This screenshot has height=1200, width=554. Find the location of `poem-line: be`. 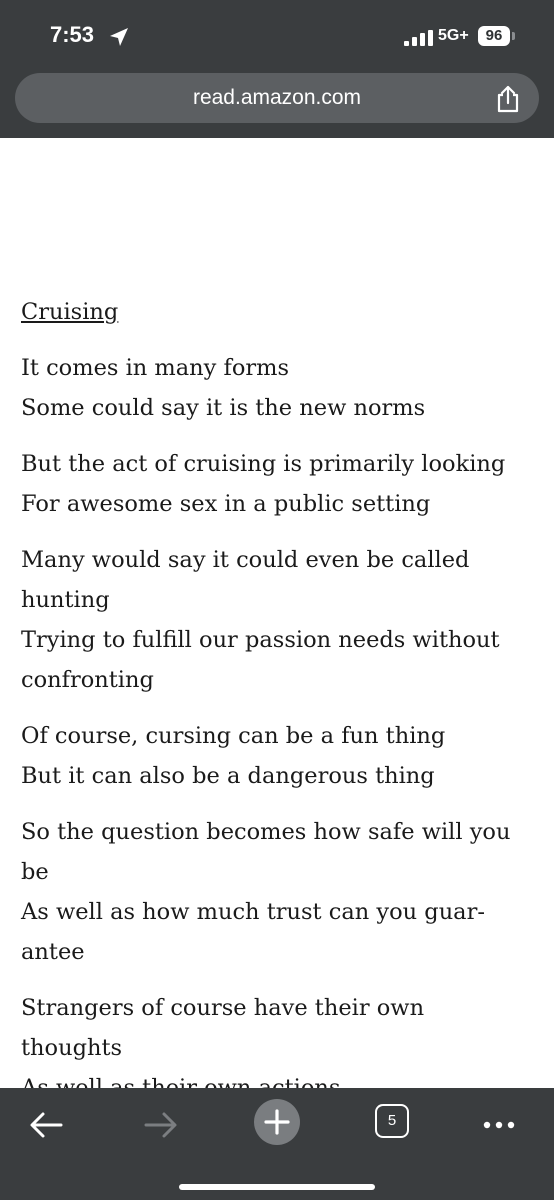

poem-line: be is located at coordinates (35, 872).